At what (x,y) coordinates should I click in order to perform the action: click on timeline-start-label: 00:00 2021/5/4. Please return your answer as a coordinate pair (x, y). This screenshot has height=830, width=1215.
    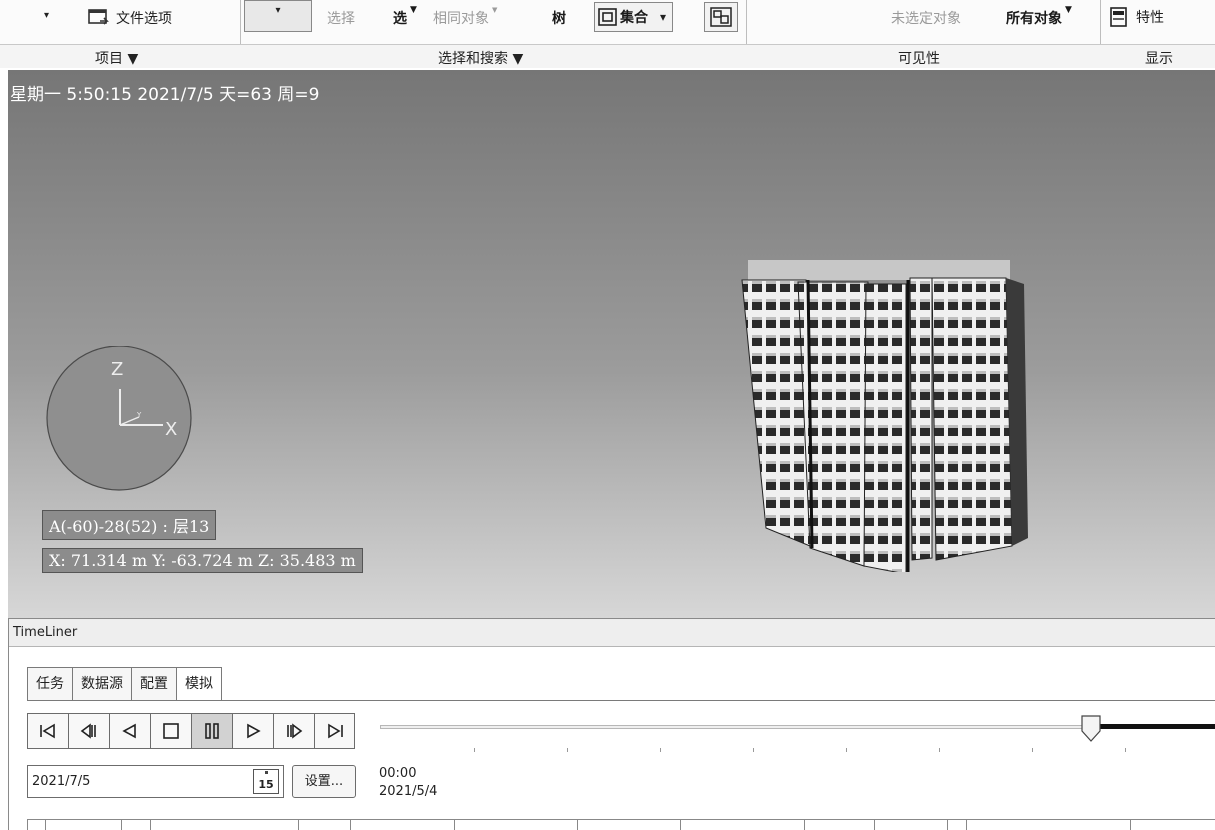
    Looking at the image, I should click on (408, 783).